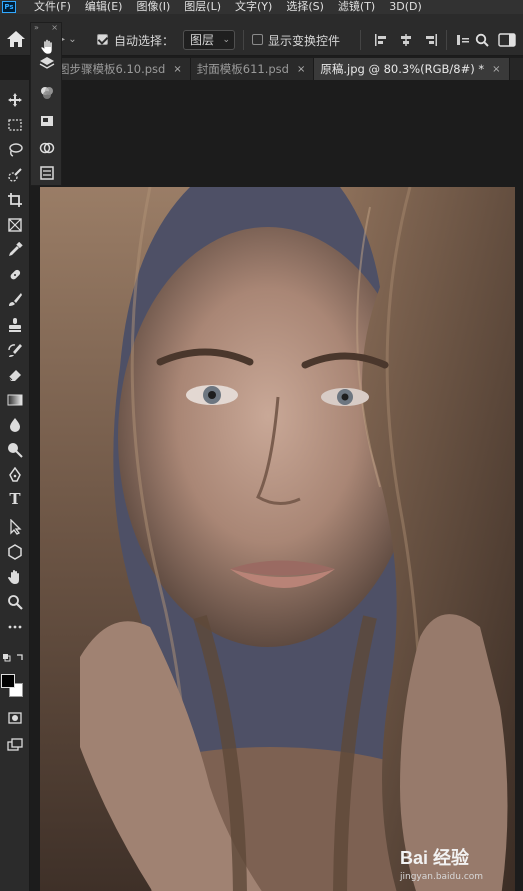  I want to click on align-center-icon, so click(406, 40).